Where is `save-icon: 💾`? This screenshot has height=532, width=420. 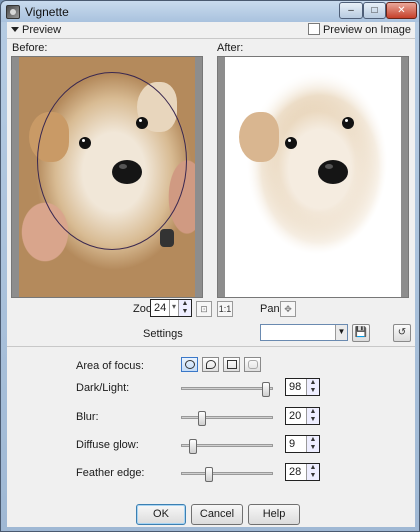
save-icon: 💾 is located at coordinates (361, 333).